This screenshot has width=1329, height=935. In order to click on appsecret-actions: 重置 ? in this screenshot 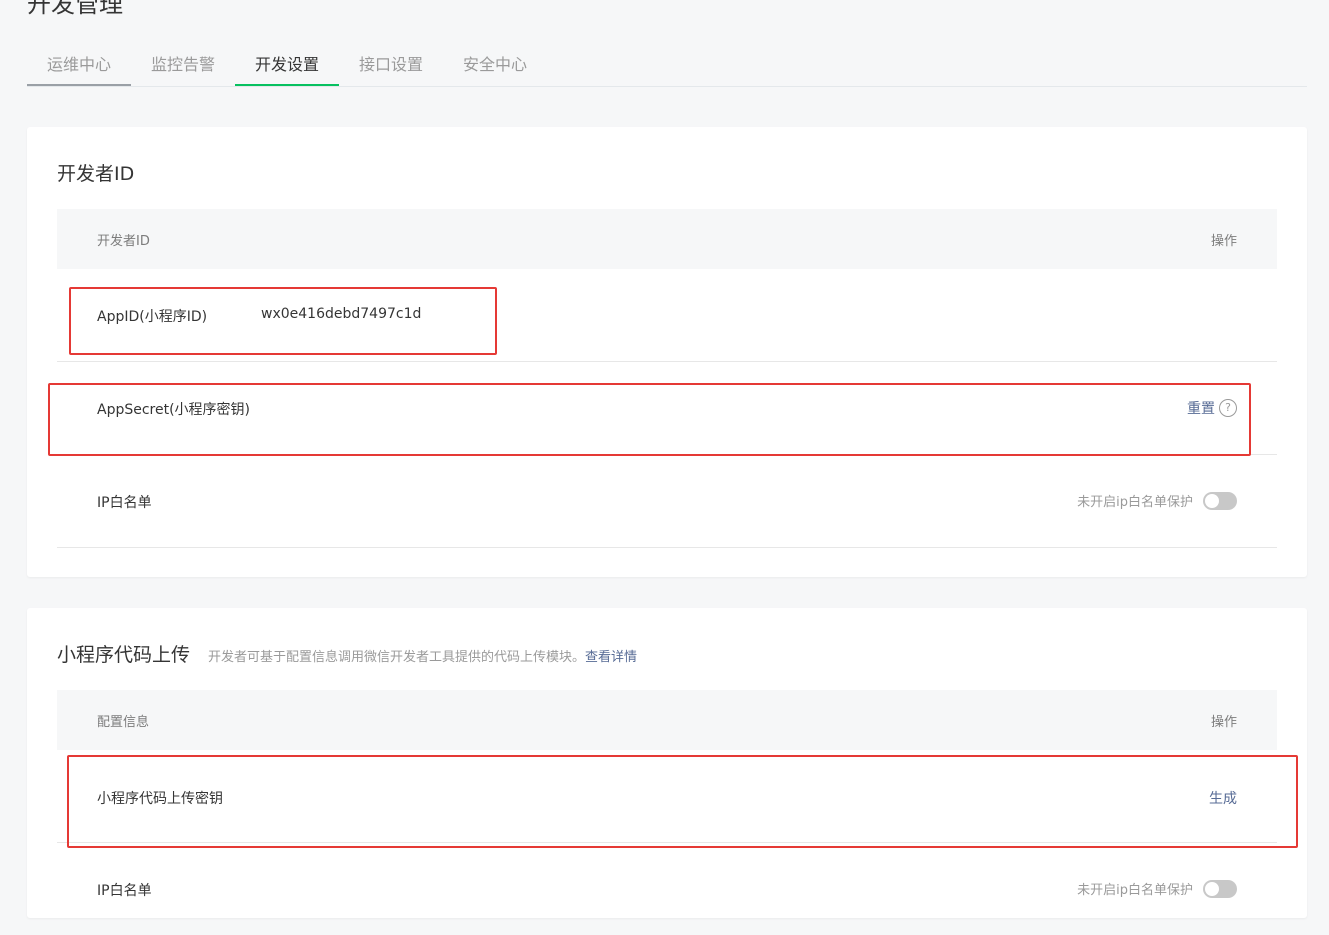, I will do `click(1212, 408)`.